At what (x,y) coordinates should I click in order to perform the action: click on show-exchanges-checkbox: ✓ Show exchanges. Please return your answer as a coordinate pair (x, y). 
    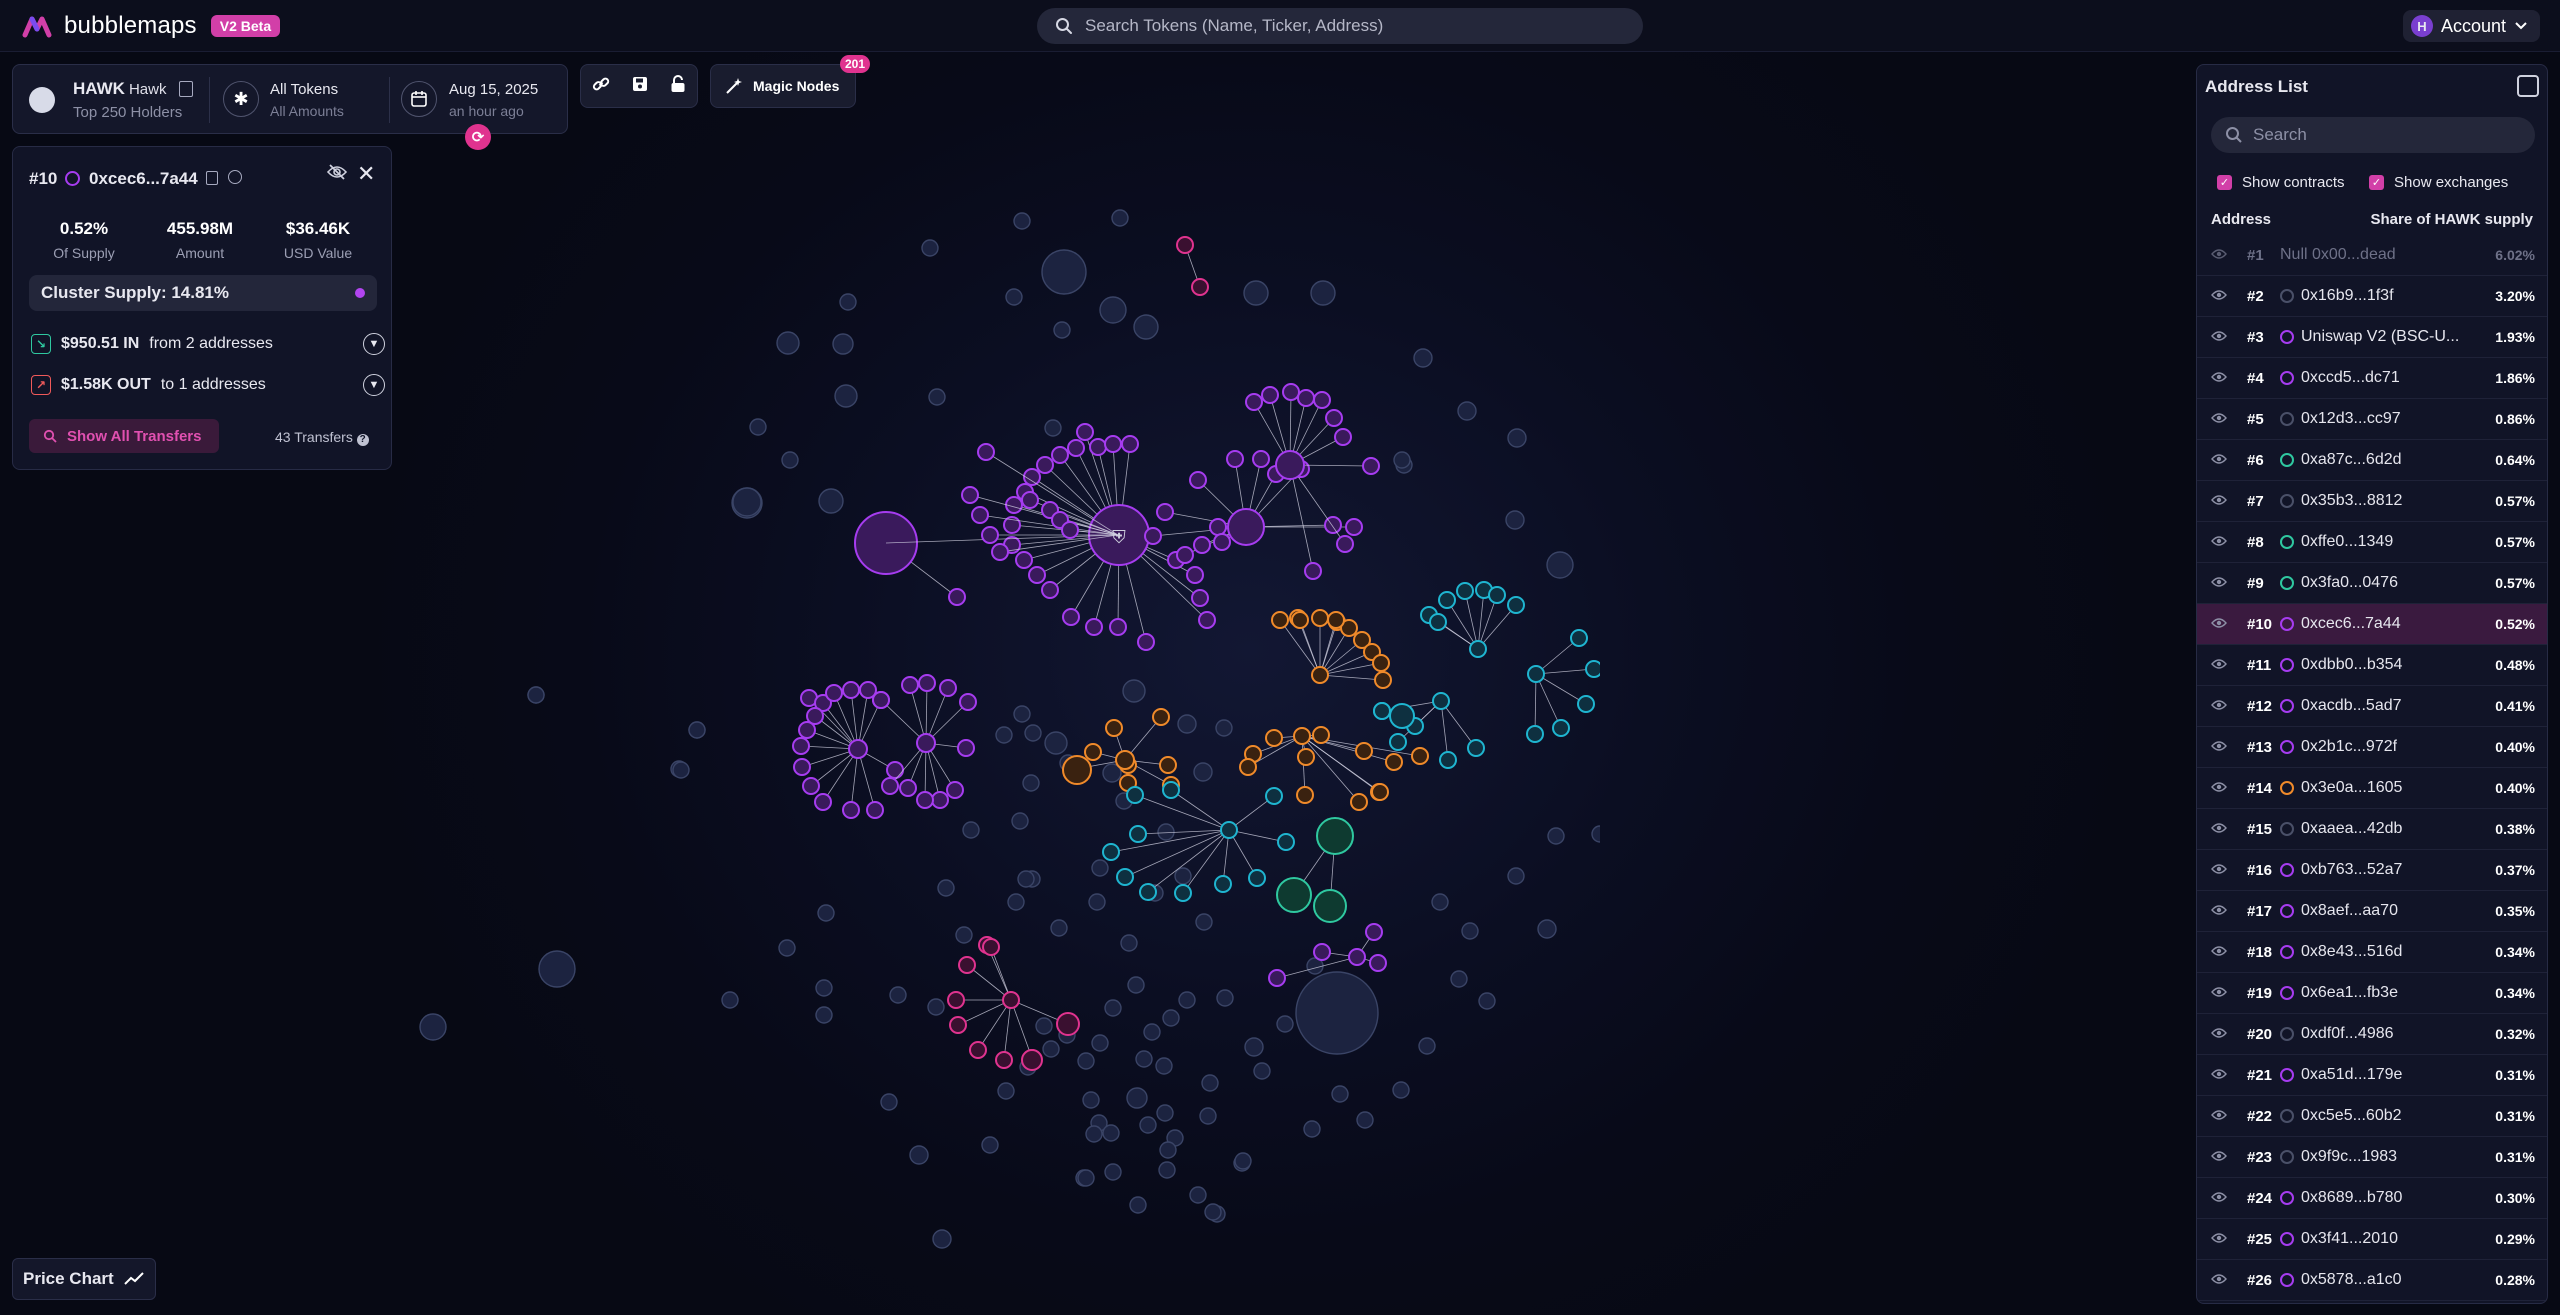
    Looking at the image, I should click on (2438, 182).